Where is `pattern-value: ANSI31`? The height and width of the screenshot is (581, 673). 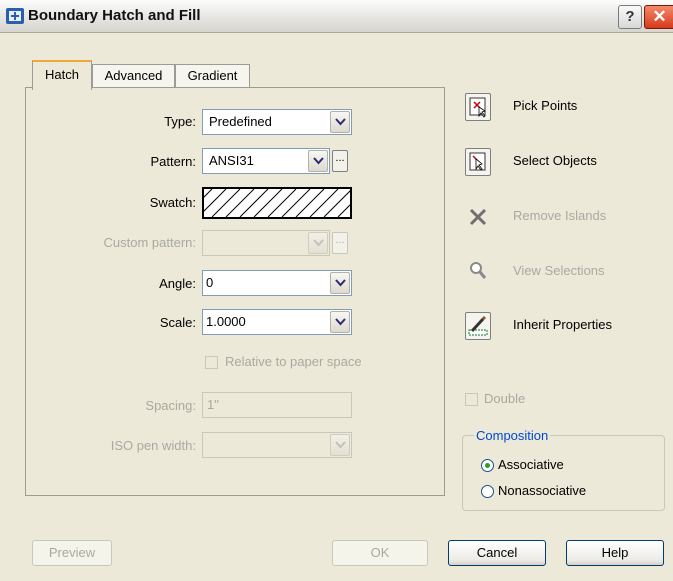 pattern-value: ANSI31 is located at coordinates (231, 160).